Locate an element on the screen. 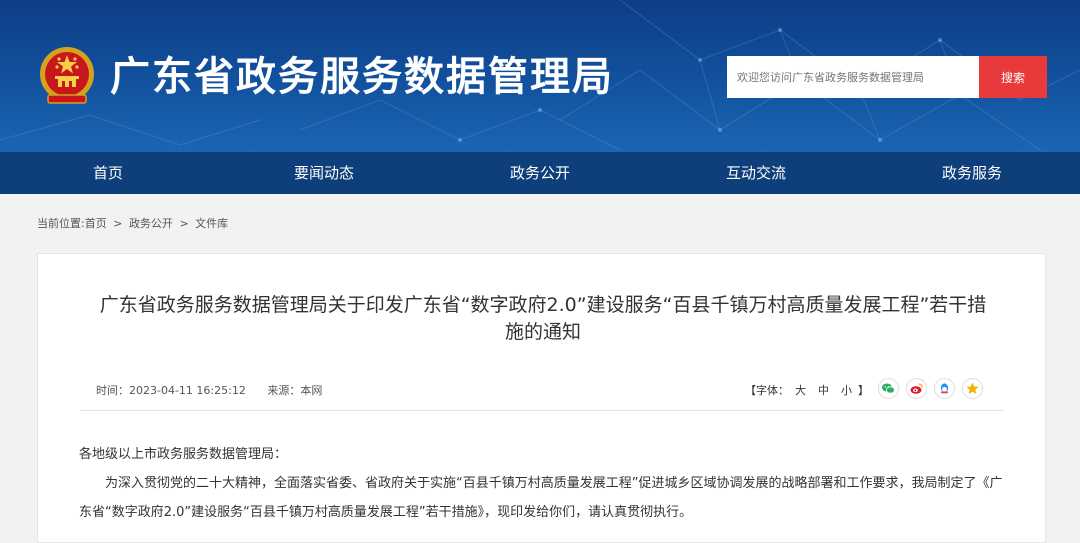 The width and height of the screenshot is (1080, 543). search-button: 搜索 is located at coordinates (1013, 77).